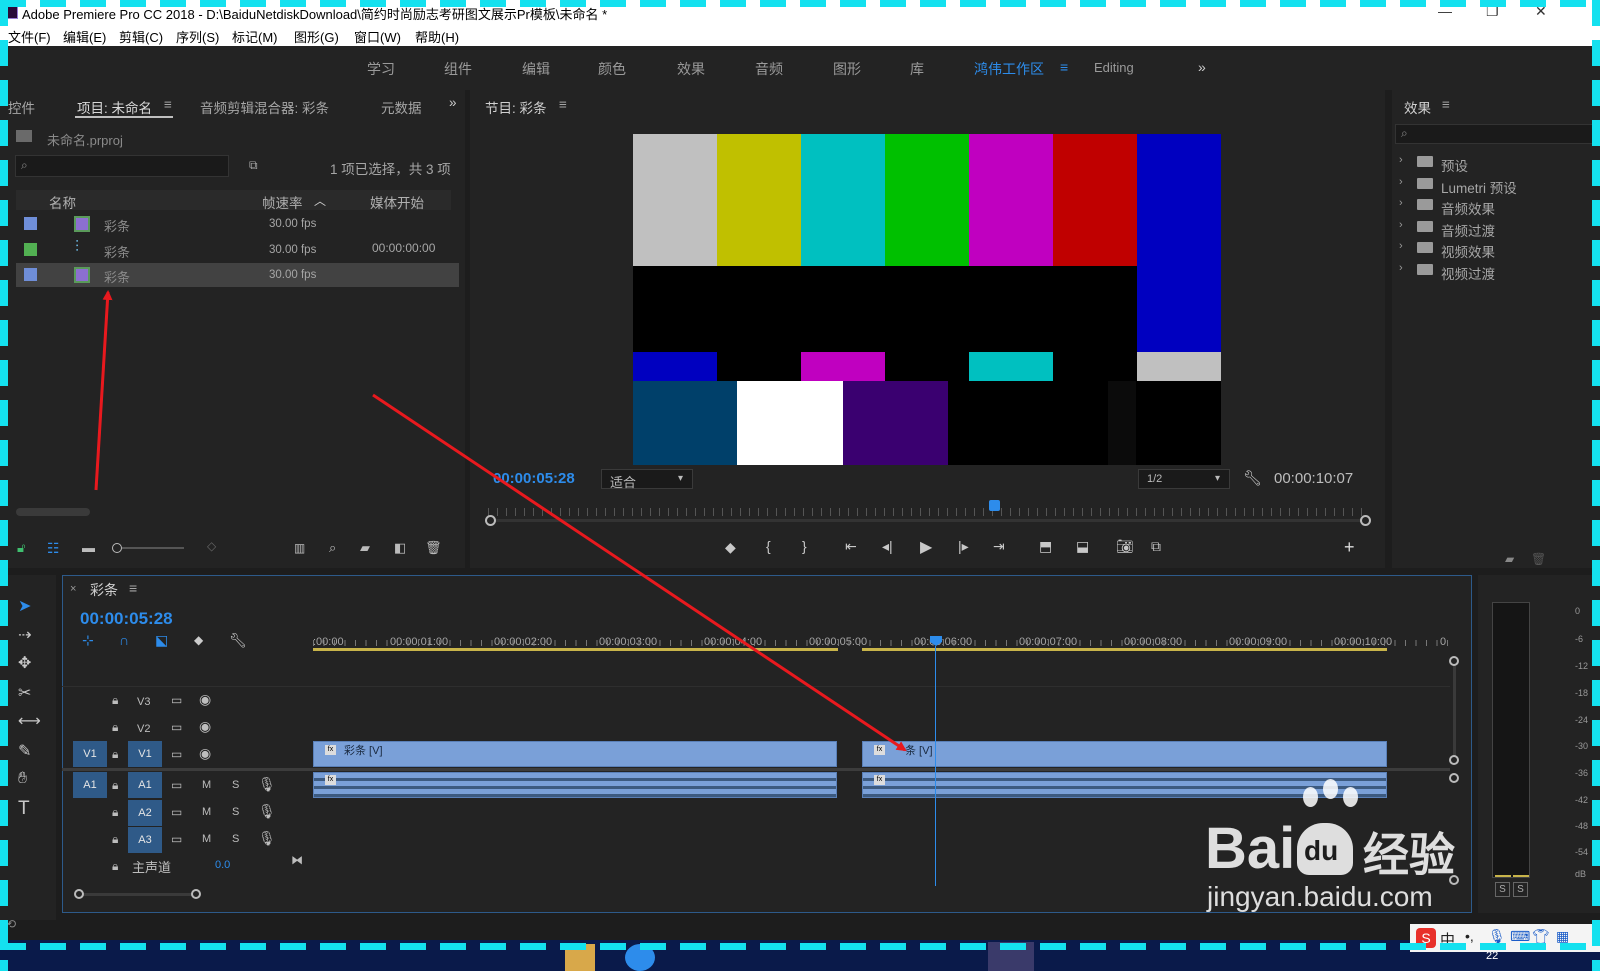 The width and height of the screenshot is (1600, 971). Describe the element at coordinates (4, 485) in the screenshot. I see `frame-left` at that location.